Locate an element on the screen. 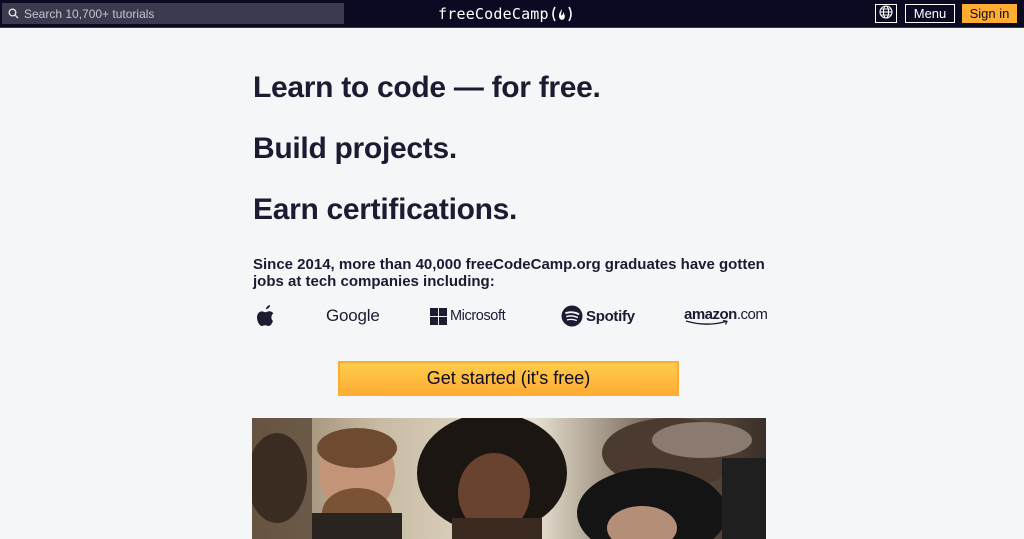  brand-logo: freeCodeCamp is located at coordinates (506, 13).